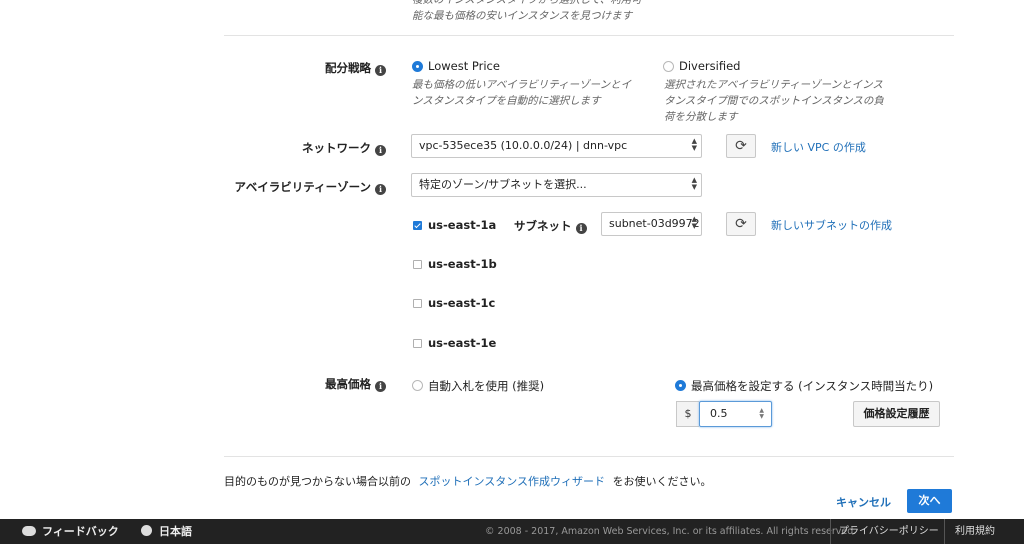 Image resolution: width=1024 pixels, height=544 pixels. What do you see at coordinates (863, 502) in the screenshot?
I see `cancel-button: キャンセル` at bounding box center [863, 502].